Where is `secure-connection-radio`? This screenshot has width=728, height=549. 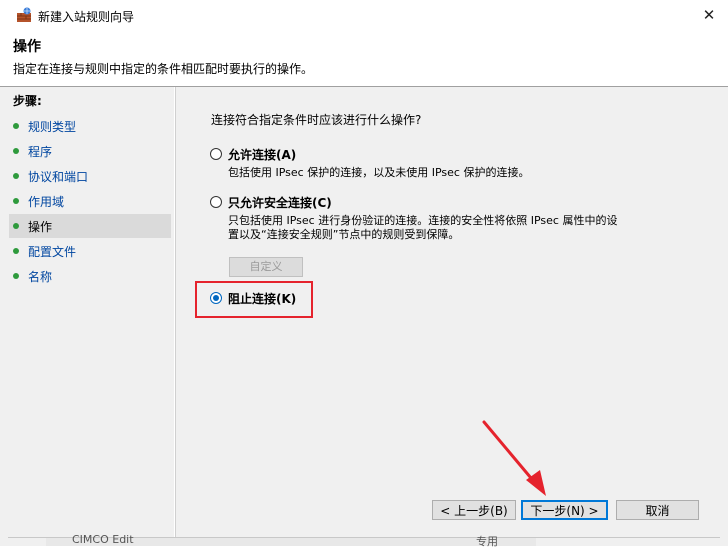 secure-connection-radio is located at coordinates (216, 202).